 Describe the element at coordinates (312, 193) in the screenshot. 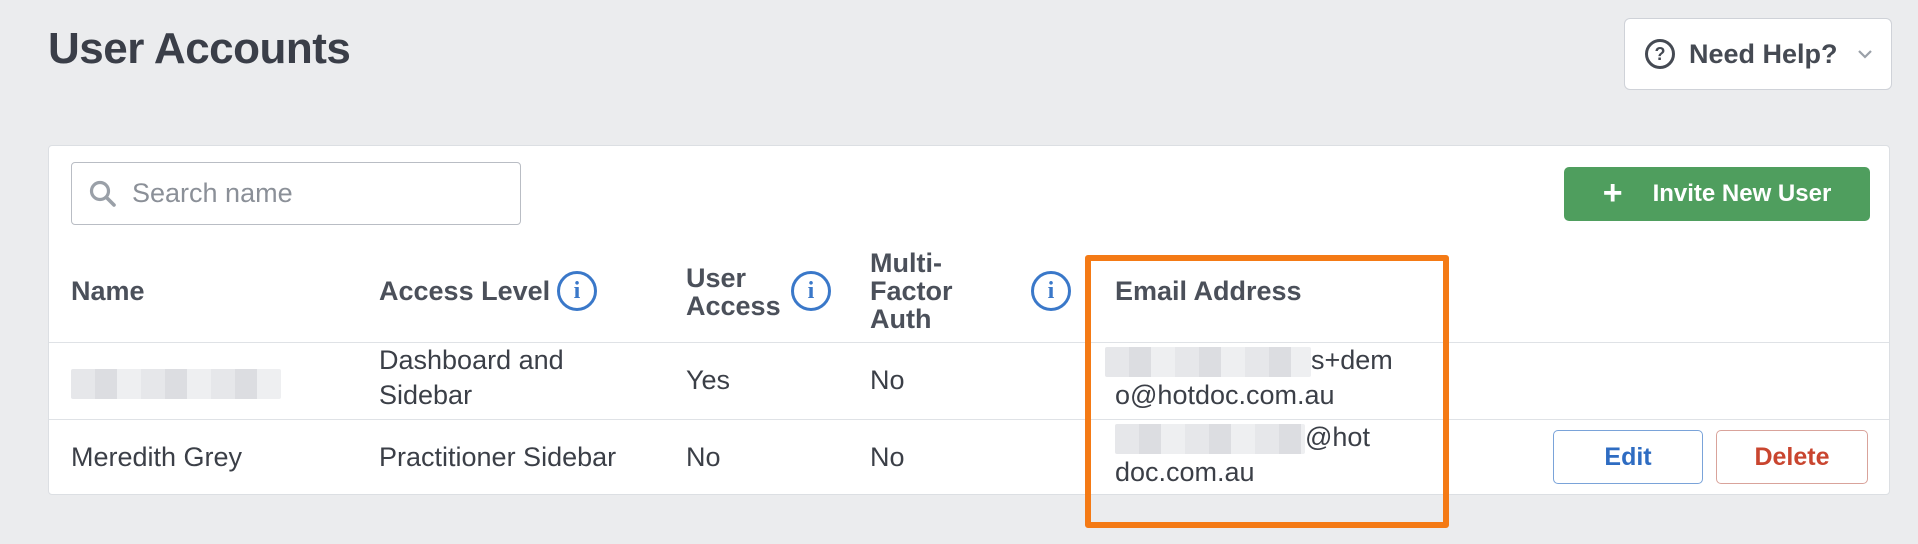

I see `search-input` at that location.